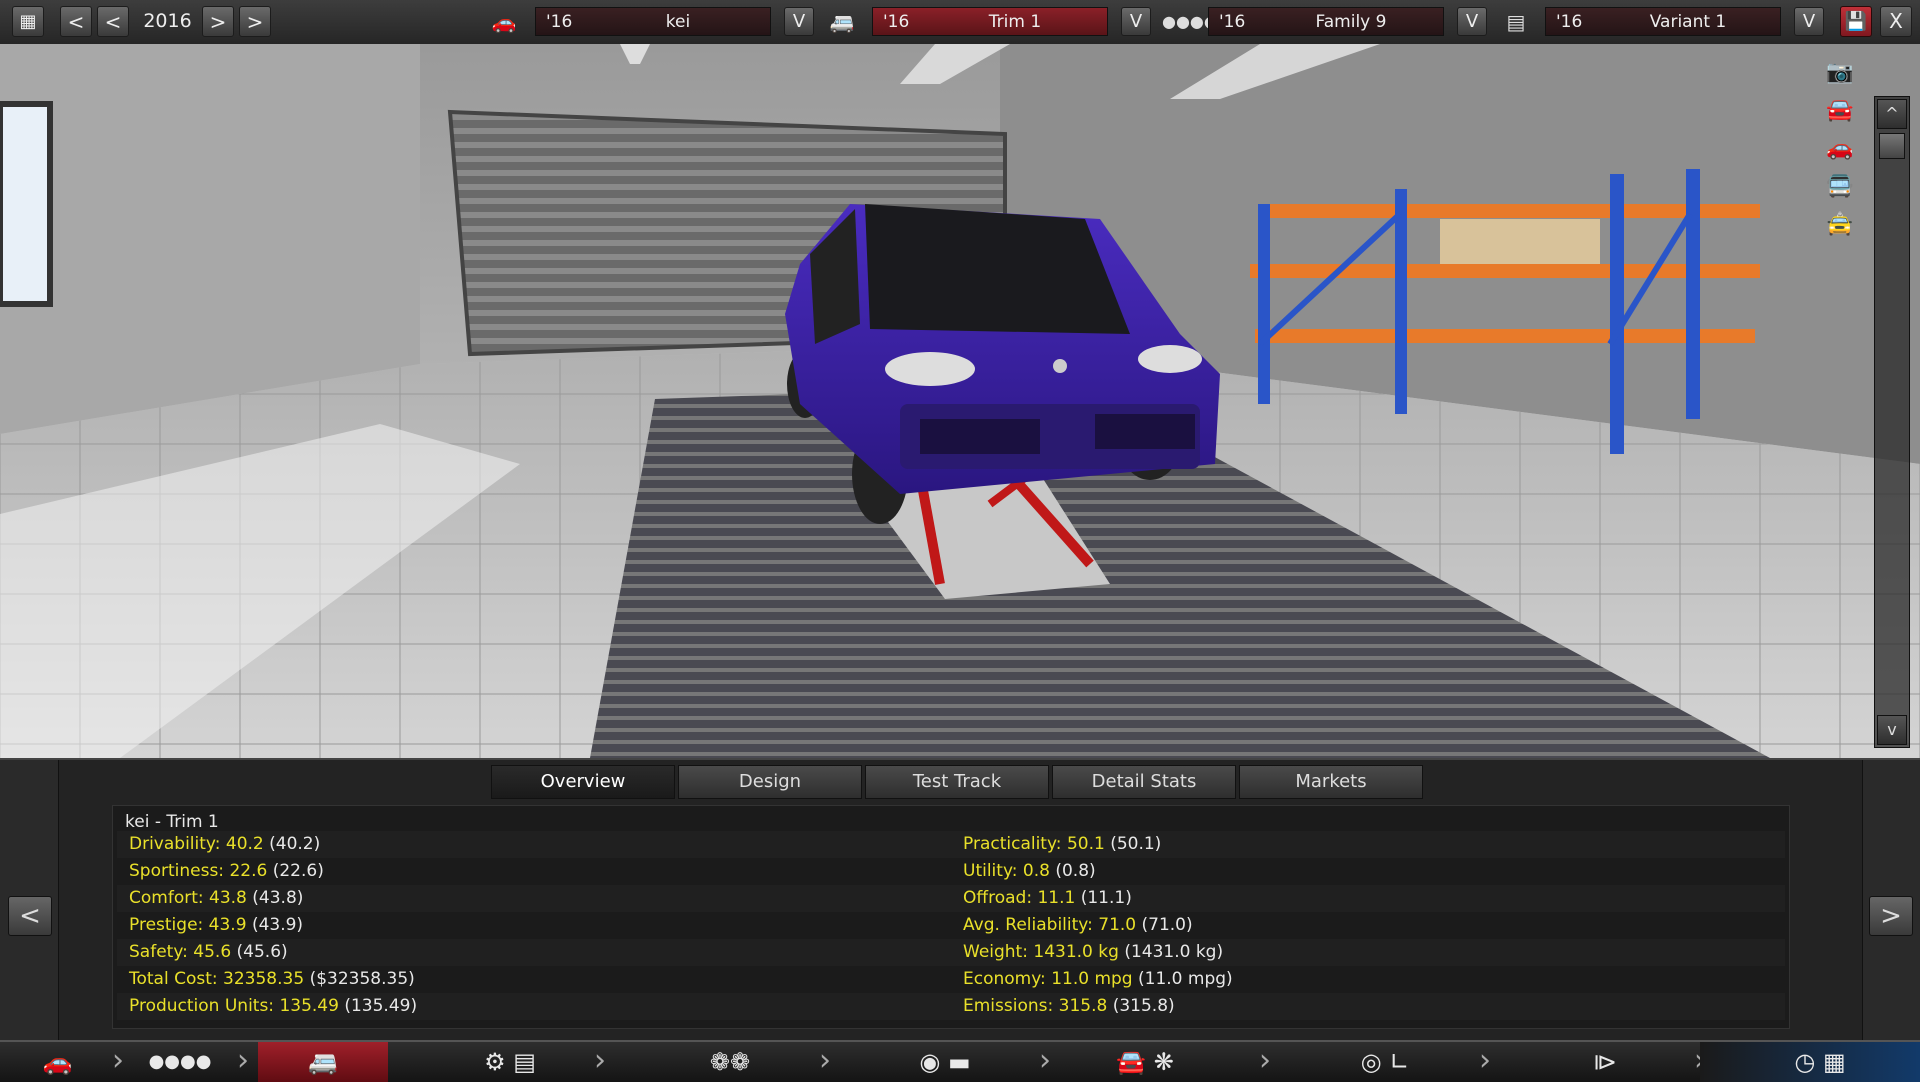 The width and height of the screenshot is (1920, 1082). I want to click on panel-left-column: <, so click(29, 900).